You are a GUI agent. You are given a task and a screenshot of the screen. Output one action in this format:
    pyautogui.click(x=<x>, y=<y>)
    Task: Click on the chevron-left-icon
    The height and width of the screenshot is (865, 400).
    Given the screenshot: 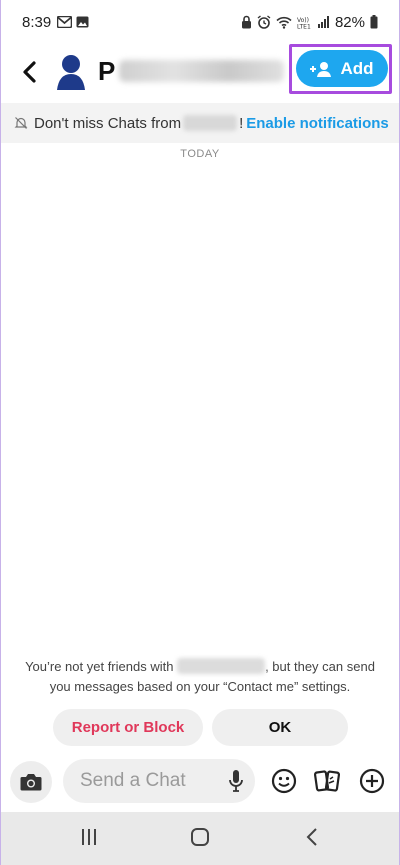 What is the action you would take?
    pyautogui.click(x=29, y=72)
    